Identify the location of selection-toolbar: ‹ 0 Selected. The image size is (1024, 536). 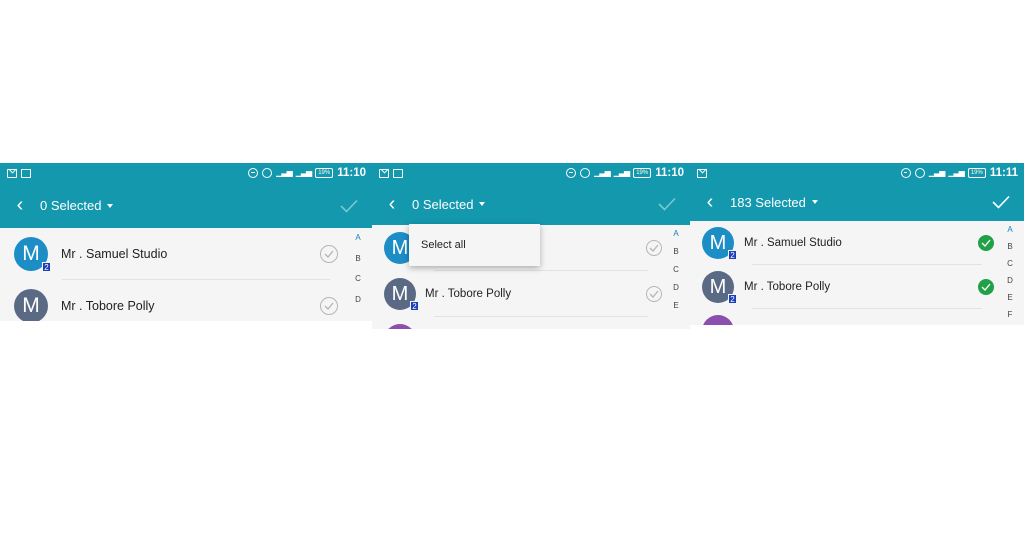
(186, 205).